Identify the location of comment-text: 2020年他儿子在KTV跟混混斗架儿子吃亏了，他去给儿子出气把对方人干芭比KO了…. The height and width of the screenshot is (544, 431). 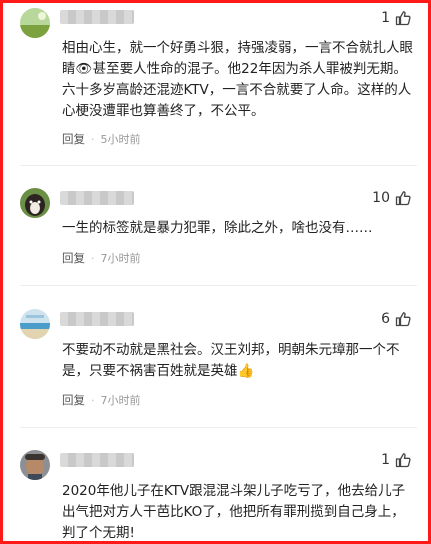
(234, 512).